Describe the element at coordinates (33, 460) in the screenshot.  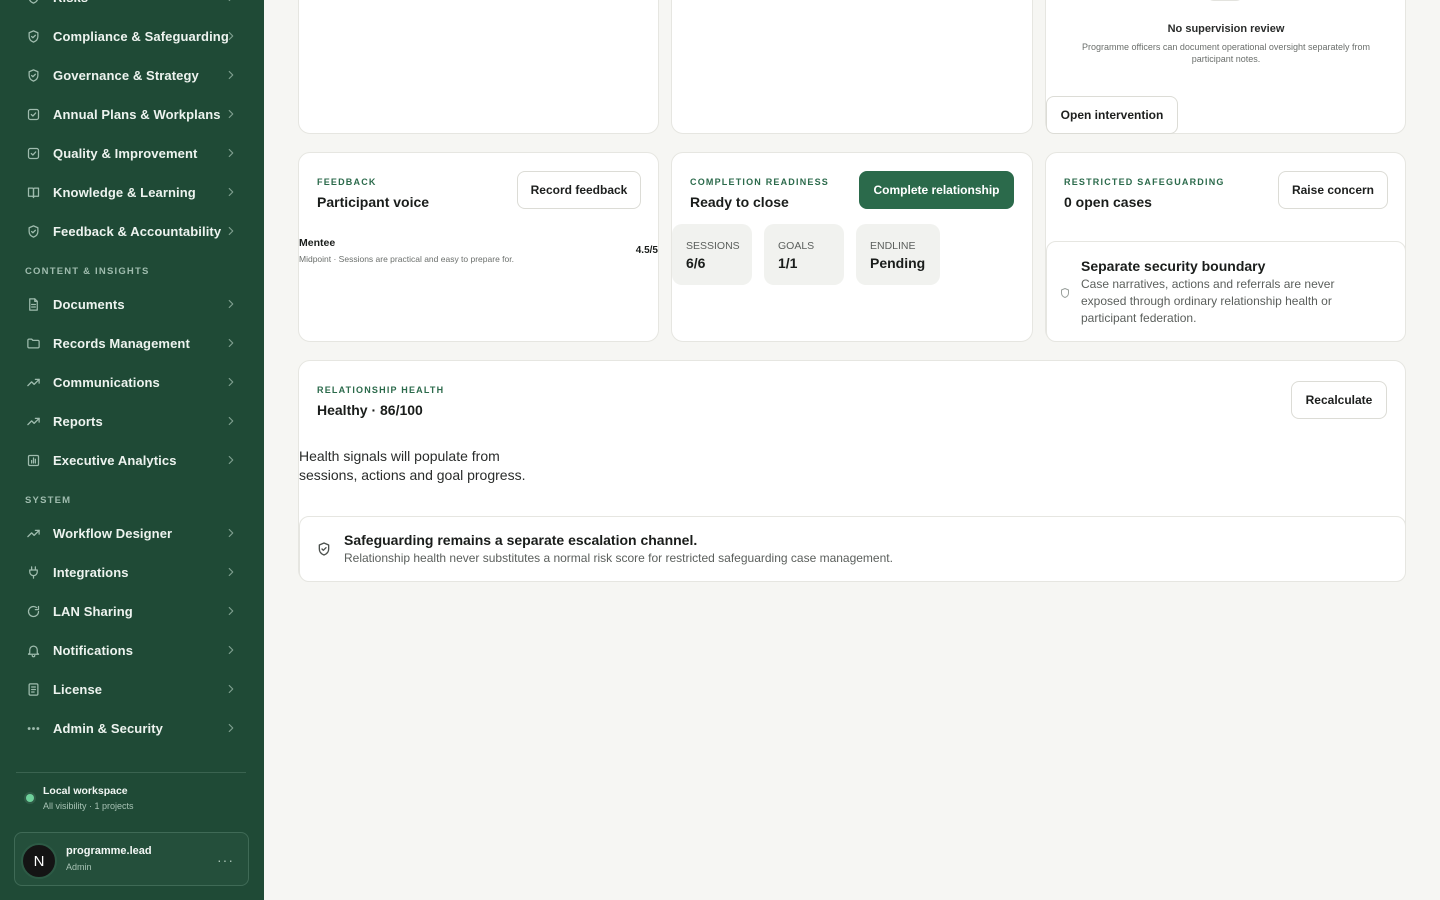
I see `bar-chart-icon` at that location.